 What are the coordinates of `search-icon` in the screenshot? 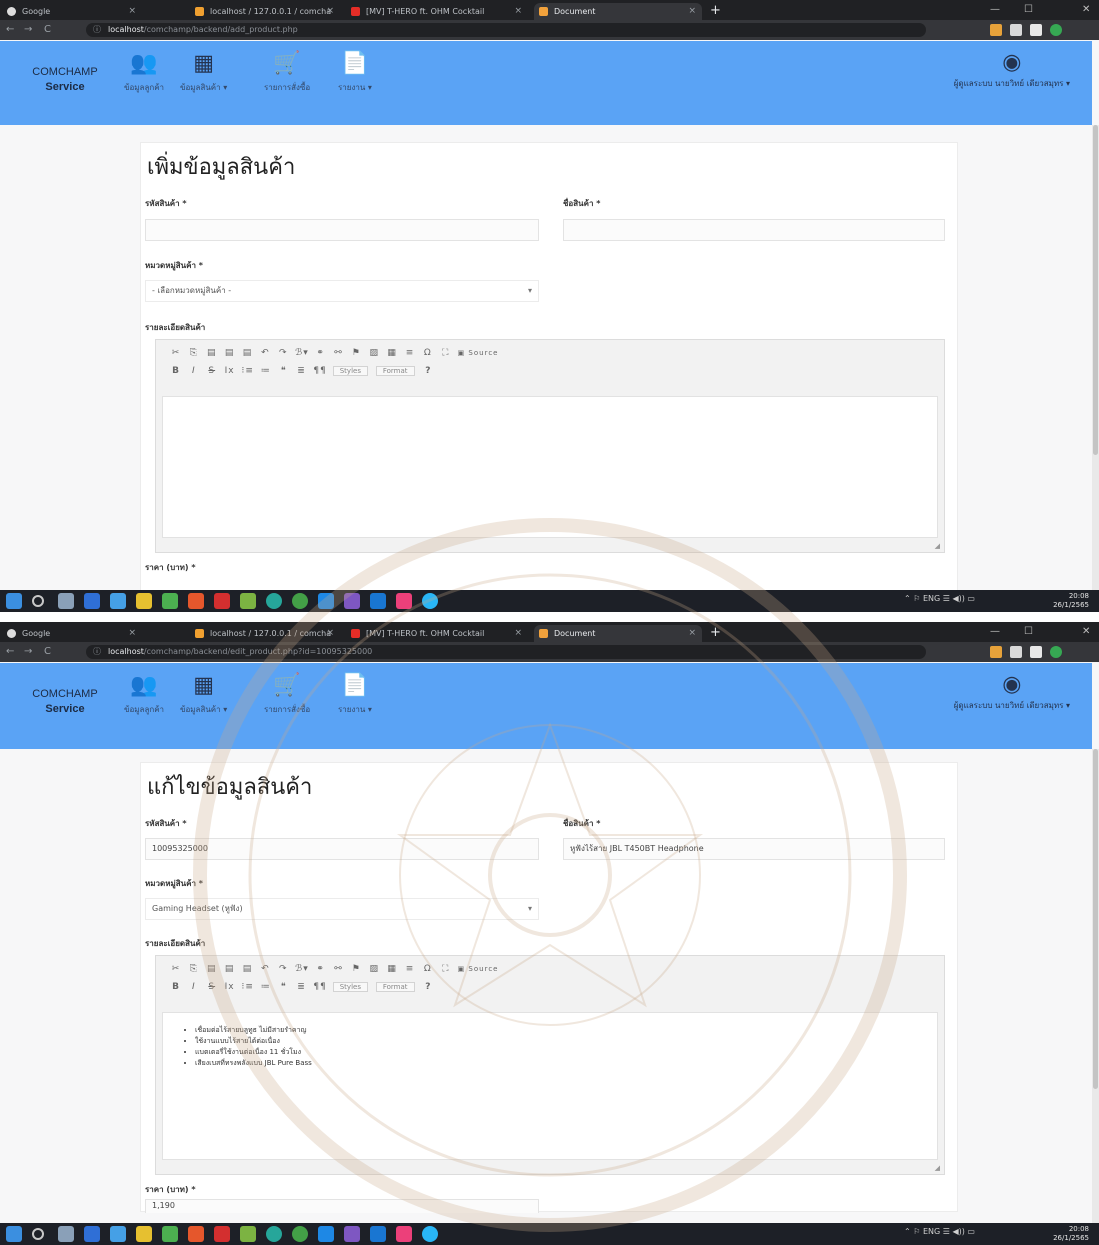 It's located at (38, 601).